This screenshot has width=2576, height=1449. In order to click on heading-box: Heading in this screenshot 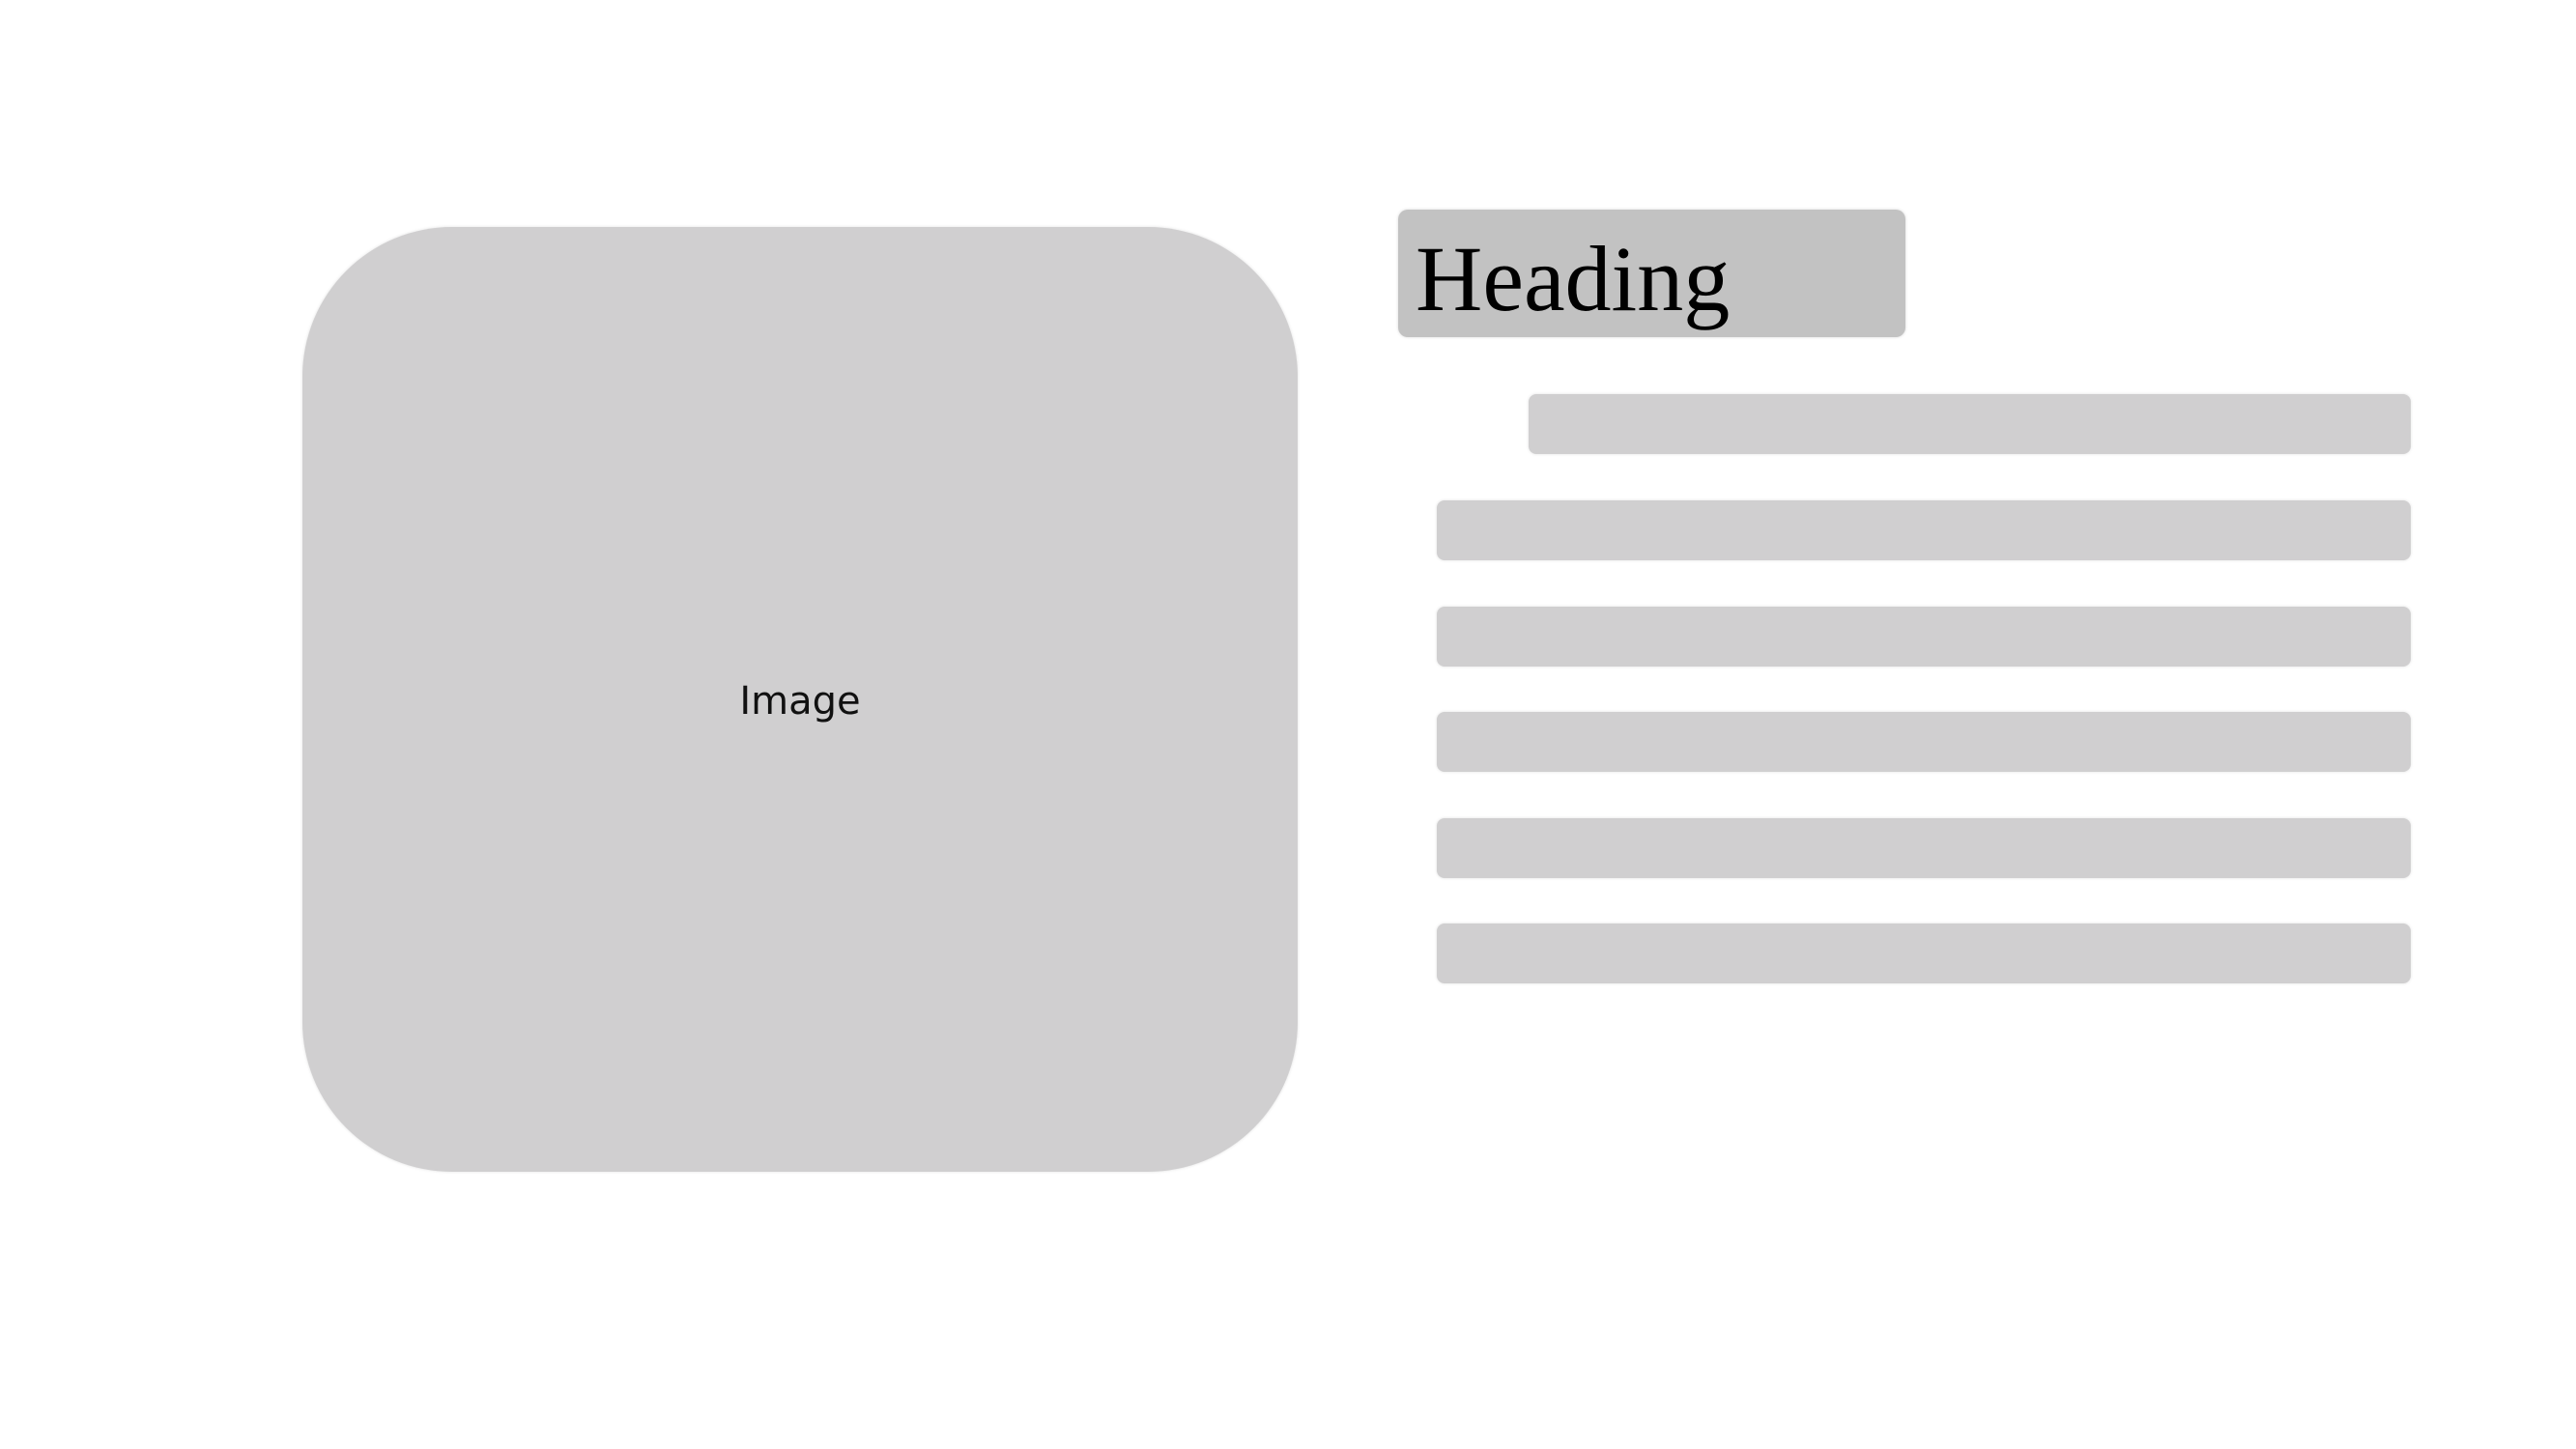, I will do `click(1652, 273)`.